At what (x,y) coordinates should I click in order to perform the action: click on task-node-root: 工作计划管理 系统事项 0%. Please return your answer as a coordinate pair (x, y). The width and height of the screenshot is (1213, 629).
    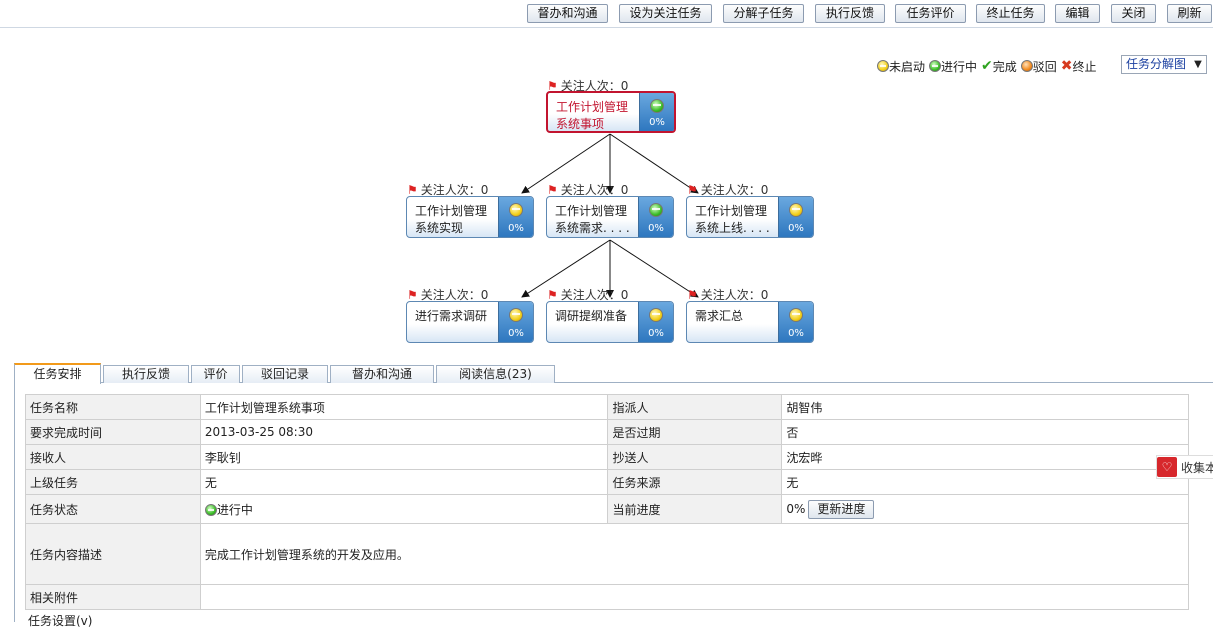
    Looking at the image, I should click on (611, 112).